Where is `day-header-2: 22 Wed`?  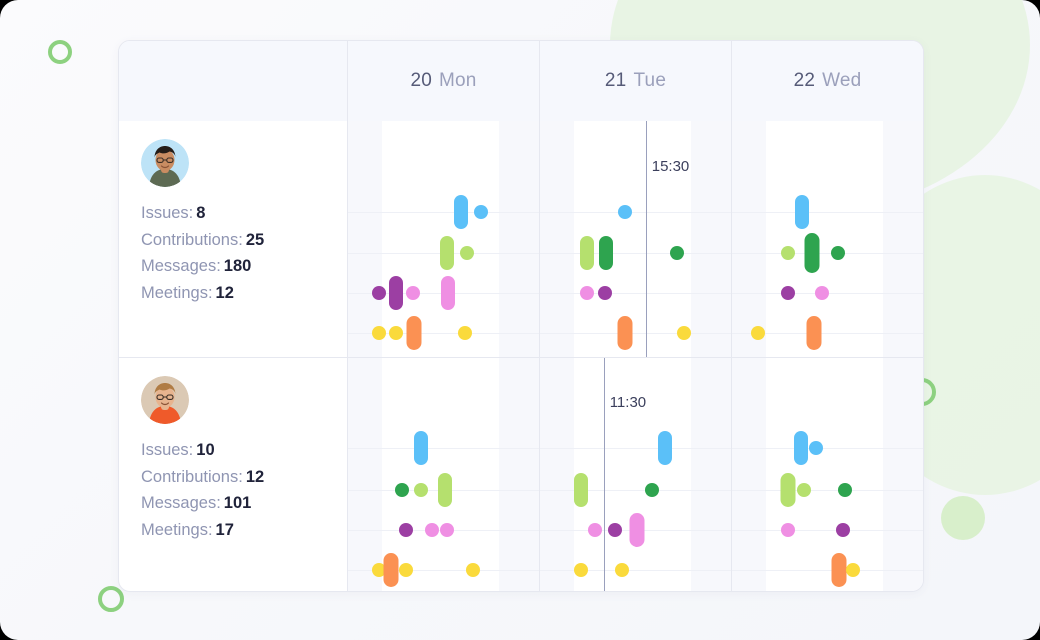 day-header-2: 22 Wed is located at coordinates (827, 81).